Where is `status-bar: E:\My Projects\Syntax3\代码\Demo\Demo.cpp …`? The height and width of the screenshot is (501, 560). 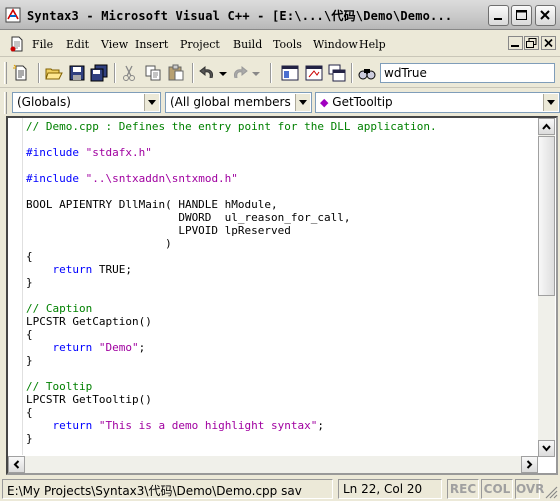
status-bar: E:\My Projects\Syntax3\代码\Demo\Demo.cpp … is located at coordinates (280, 489).